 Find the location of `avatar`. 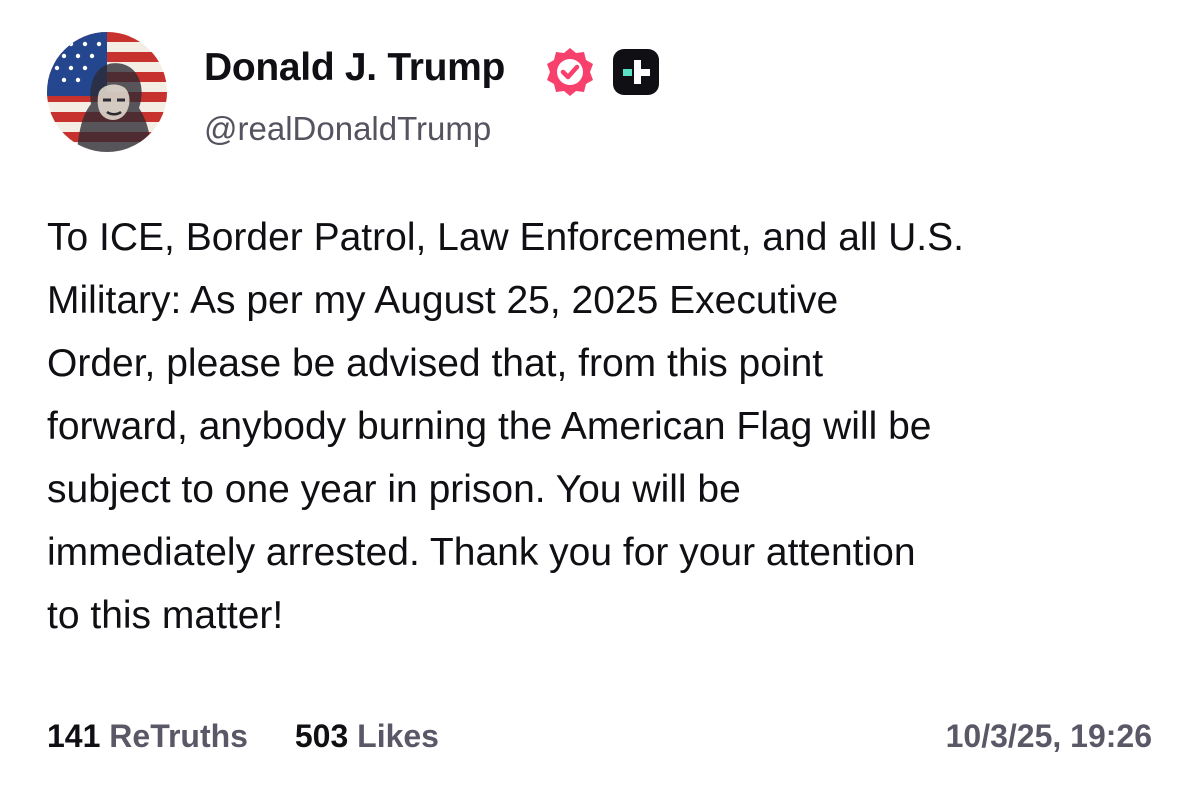

avatar is located at coordinates (107, 92).